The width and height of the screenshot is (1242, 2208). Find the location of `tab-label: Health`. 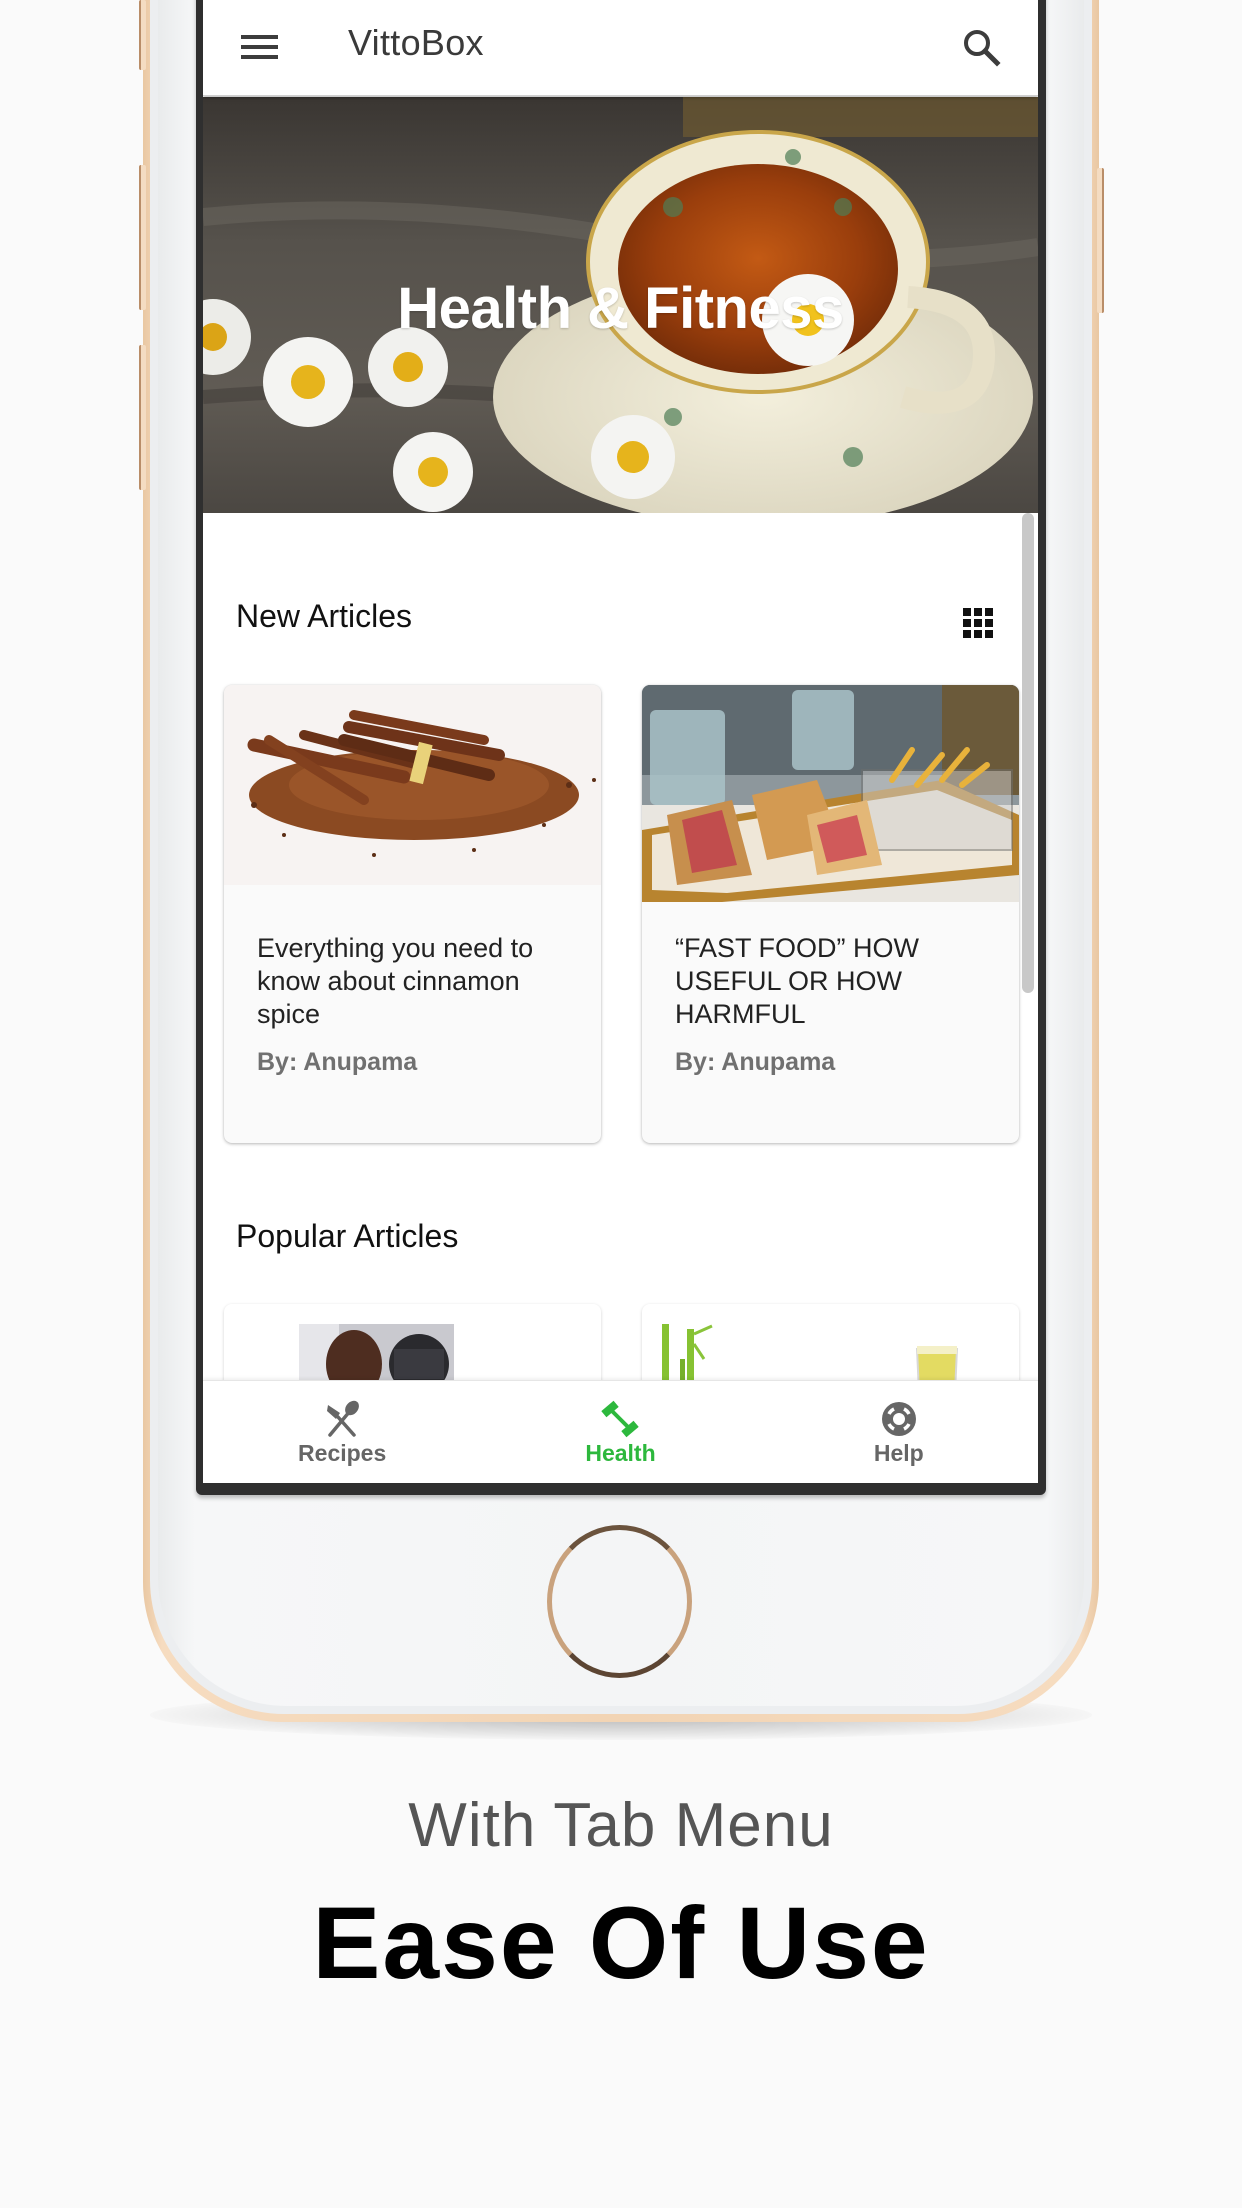

tab-label: Health is located at coordinates (620, 1453).